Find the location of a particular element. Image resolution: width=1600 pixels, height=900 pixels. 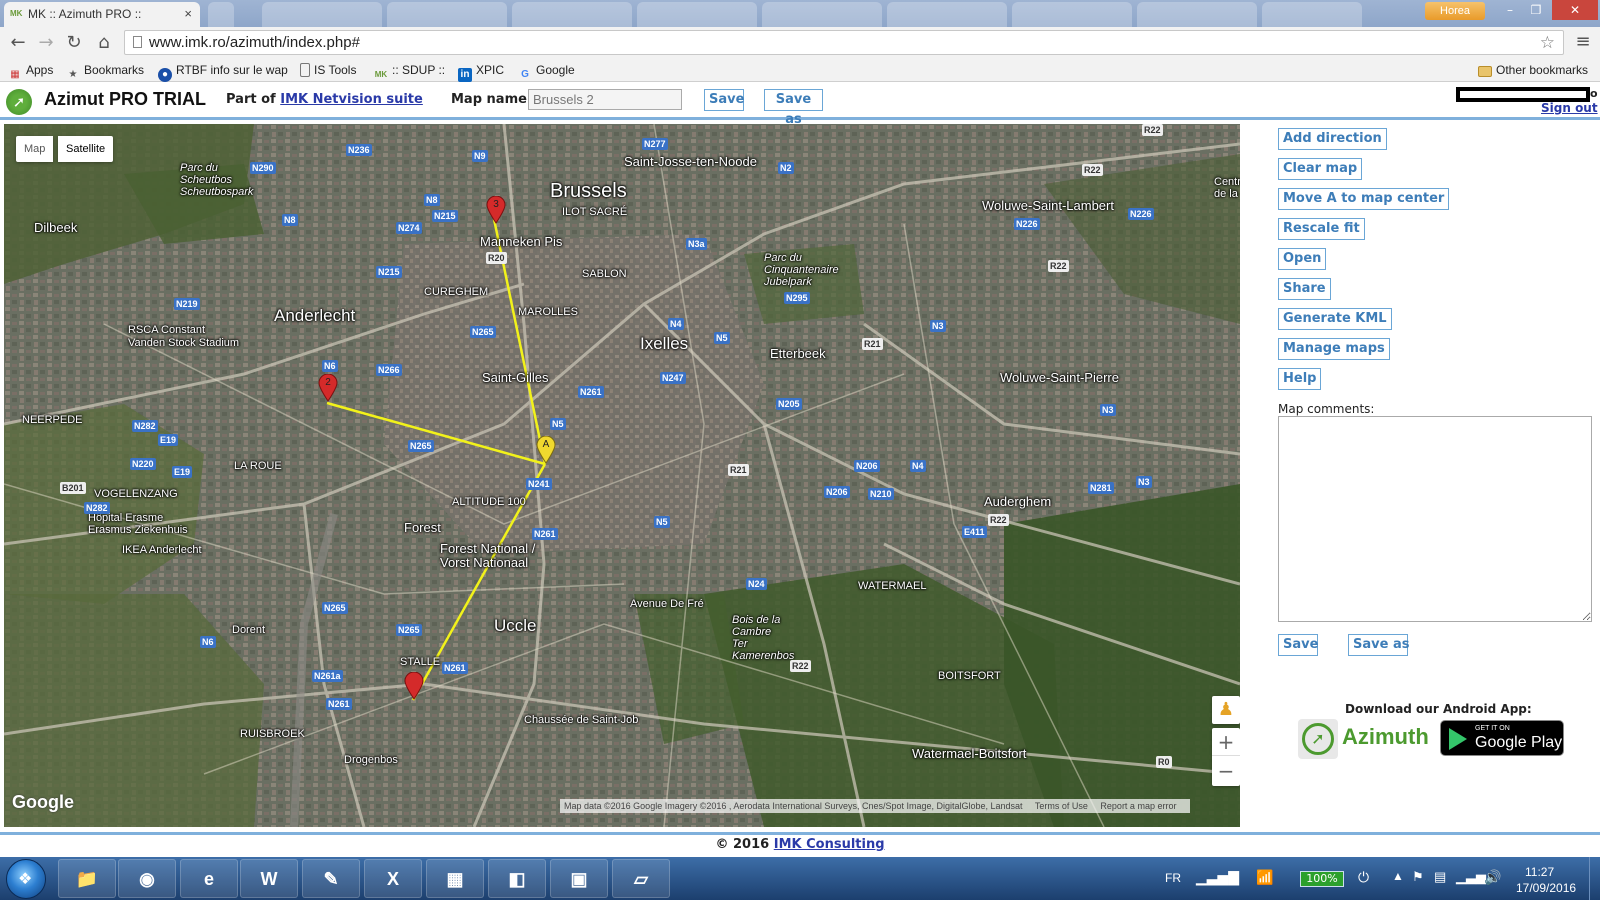

imk-netvision-link: IMK Netvision suite is located at coordinates (351, 99).